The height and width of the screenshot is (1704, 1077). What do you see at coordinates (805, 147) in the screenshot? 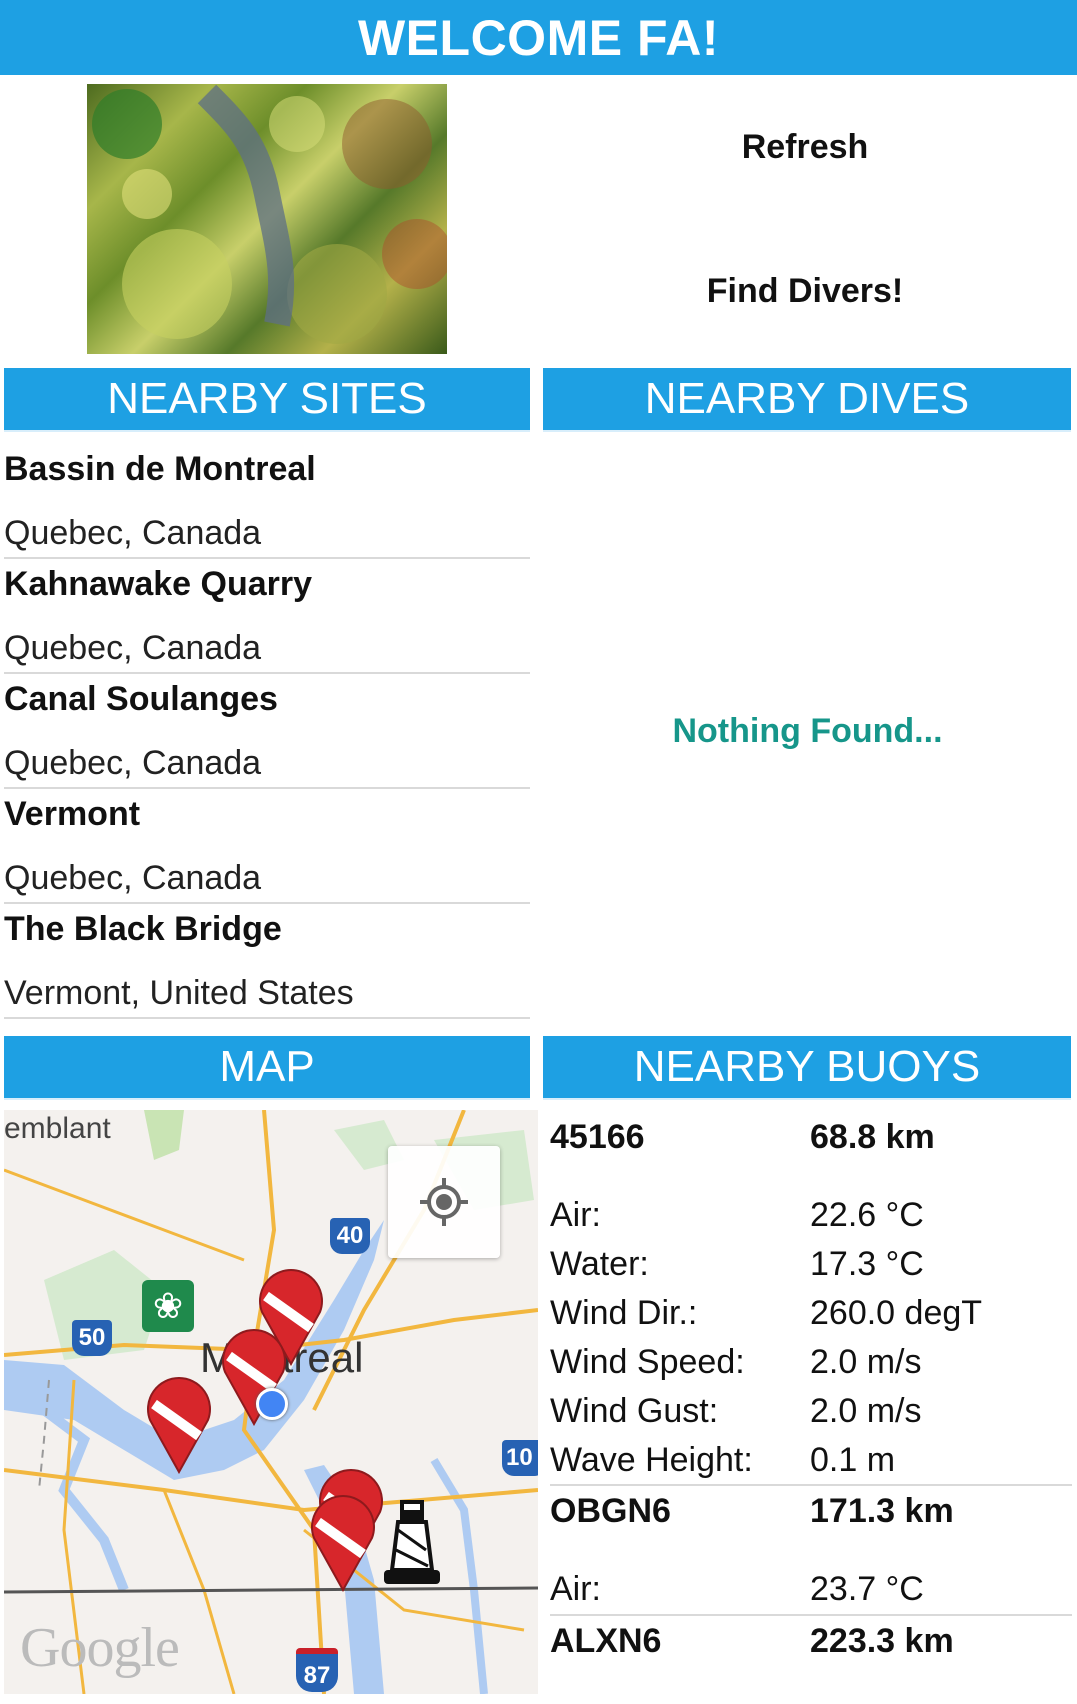
I see `refresh-button: Refresh` at bounding box center [805, 147].